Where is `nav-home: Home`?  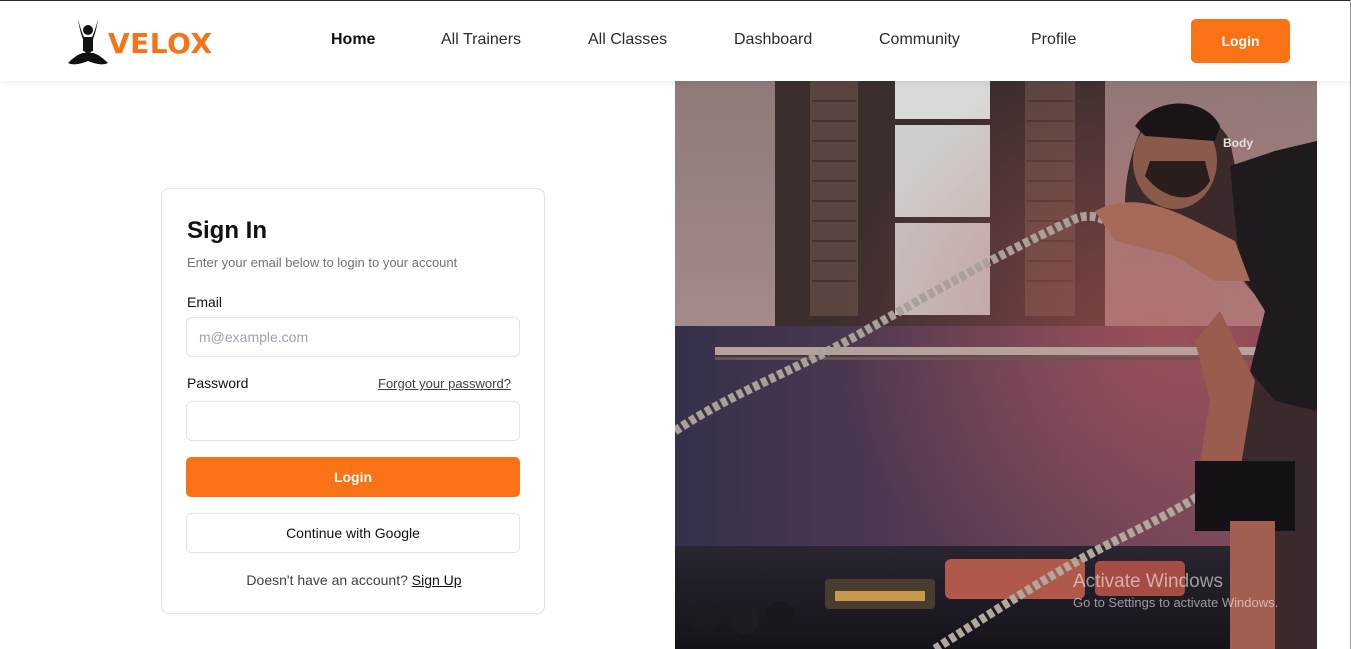
nav-home: Home is located at coordinates (353, 40).